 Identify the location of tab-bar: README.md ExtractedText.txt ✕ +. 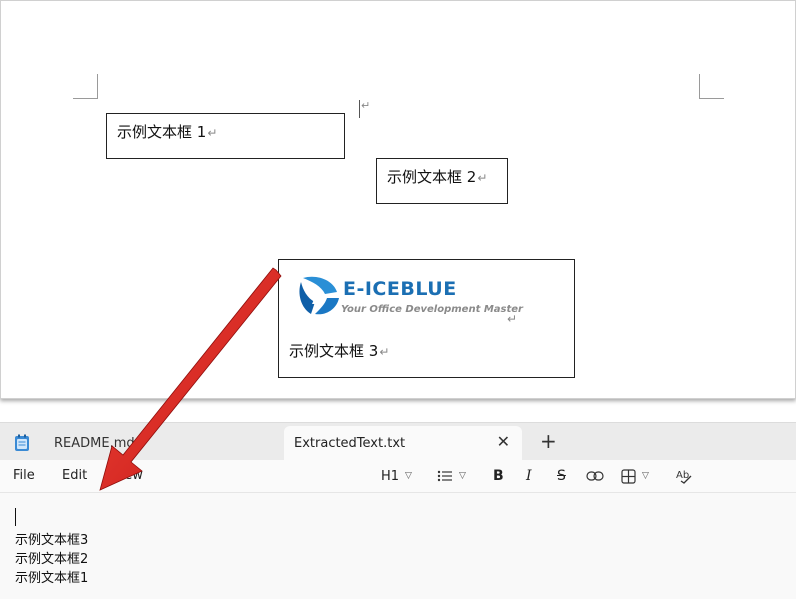
(398, 441).